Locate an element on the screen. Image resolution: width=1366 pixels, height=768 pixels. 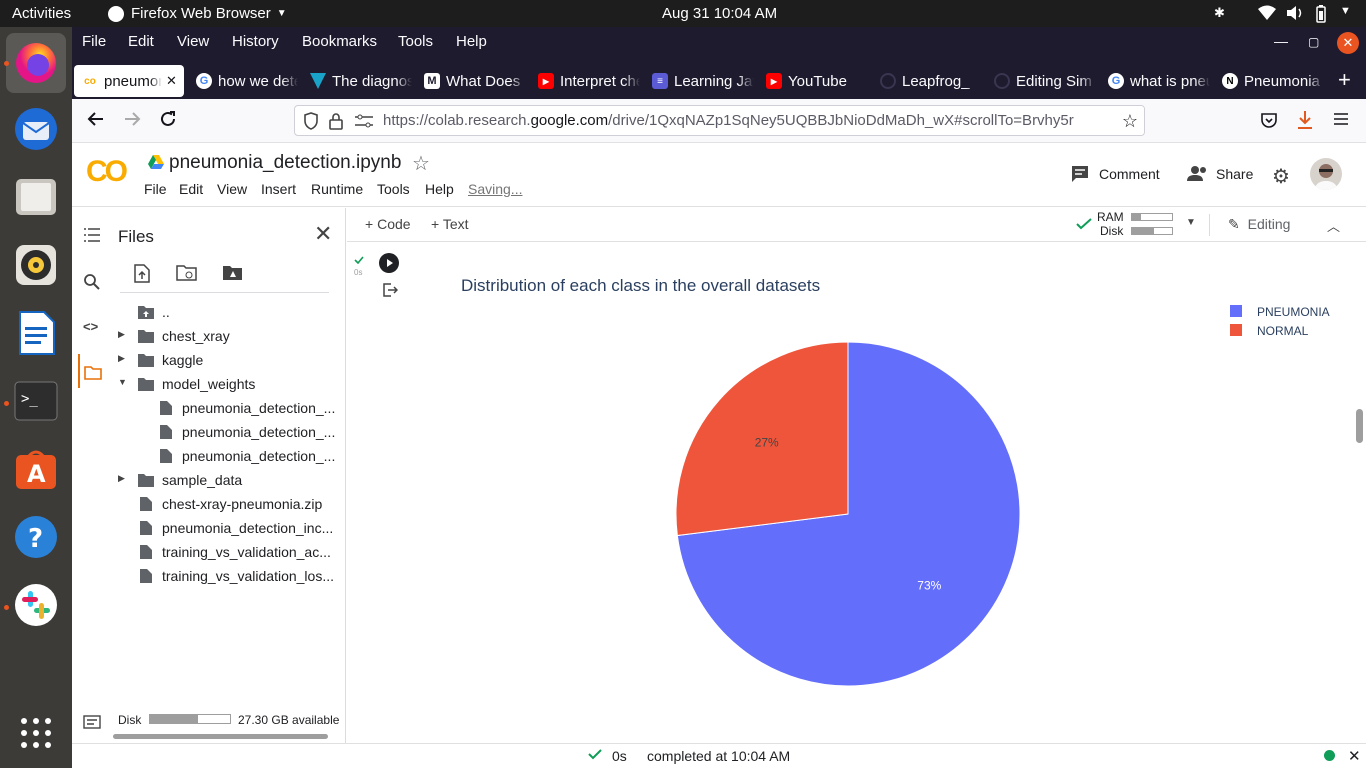
power-menu-icon: ▼ is located at coordinates (1345, 11).